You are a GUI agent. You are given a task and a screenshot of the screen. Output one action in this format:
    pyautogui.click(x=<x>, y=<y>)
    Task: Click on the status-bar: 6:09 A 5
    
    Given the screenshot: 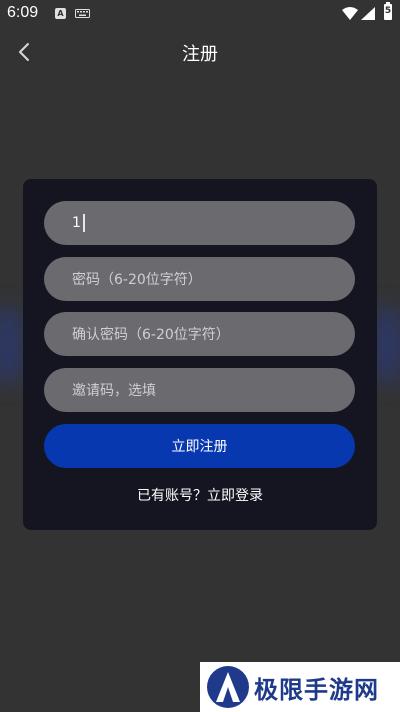 What is the action you would take?
    pyautogui.click(x=200, y=14)
    